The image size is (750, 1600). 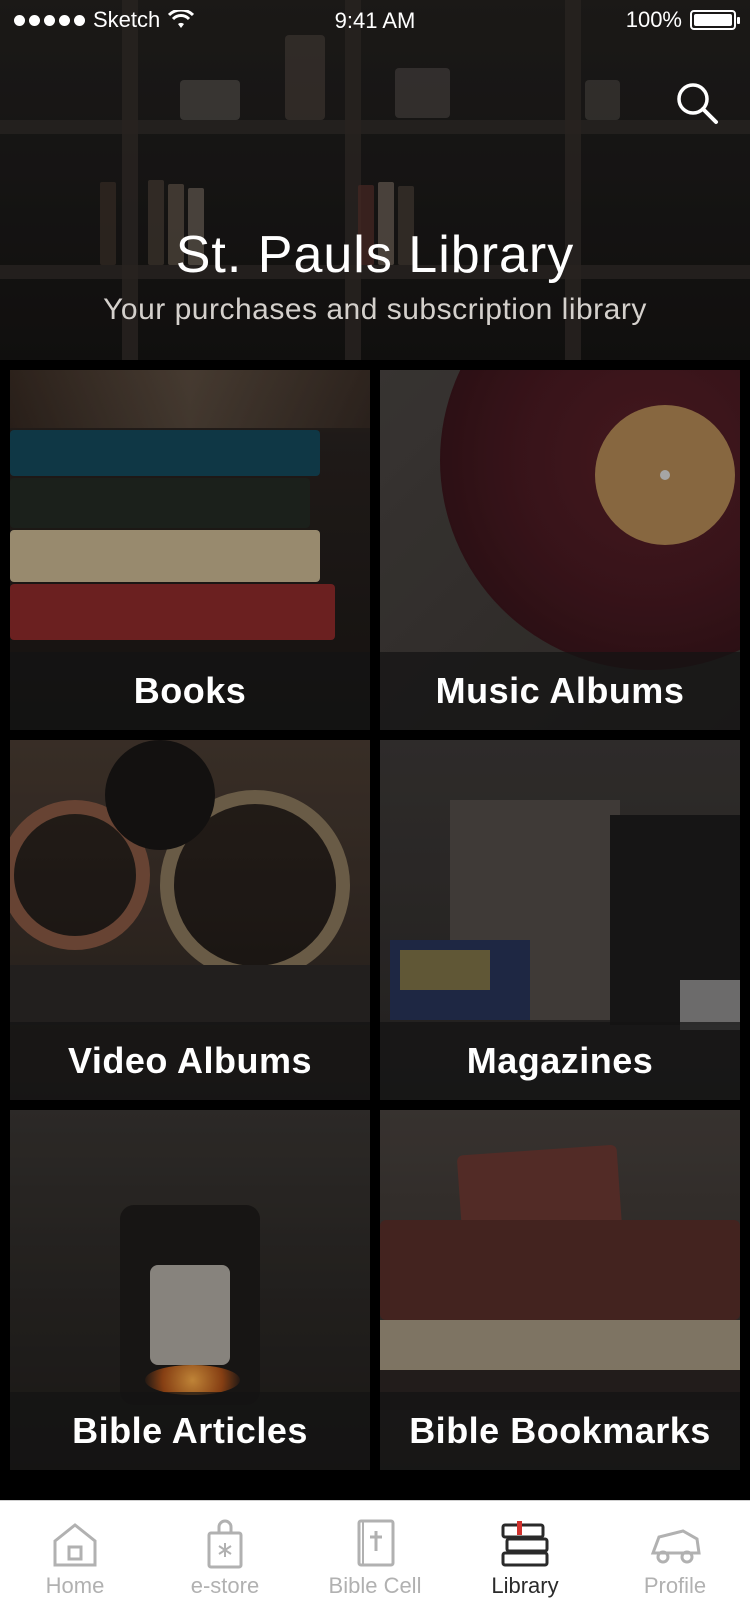 I want to click on shopping-bag-icon, so click(x=225, y=1544).